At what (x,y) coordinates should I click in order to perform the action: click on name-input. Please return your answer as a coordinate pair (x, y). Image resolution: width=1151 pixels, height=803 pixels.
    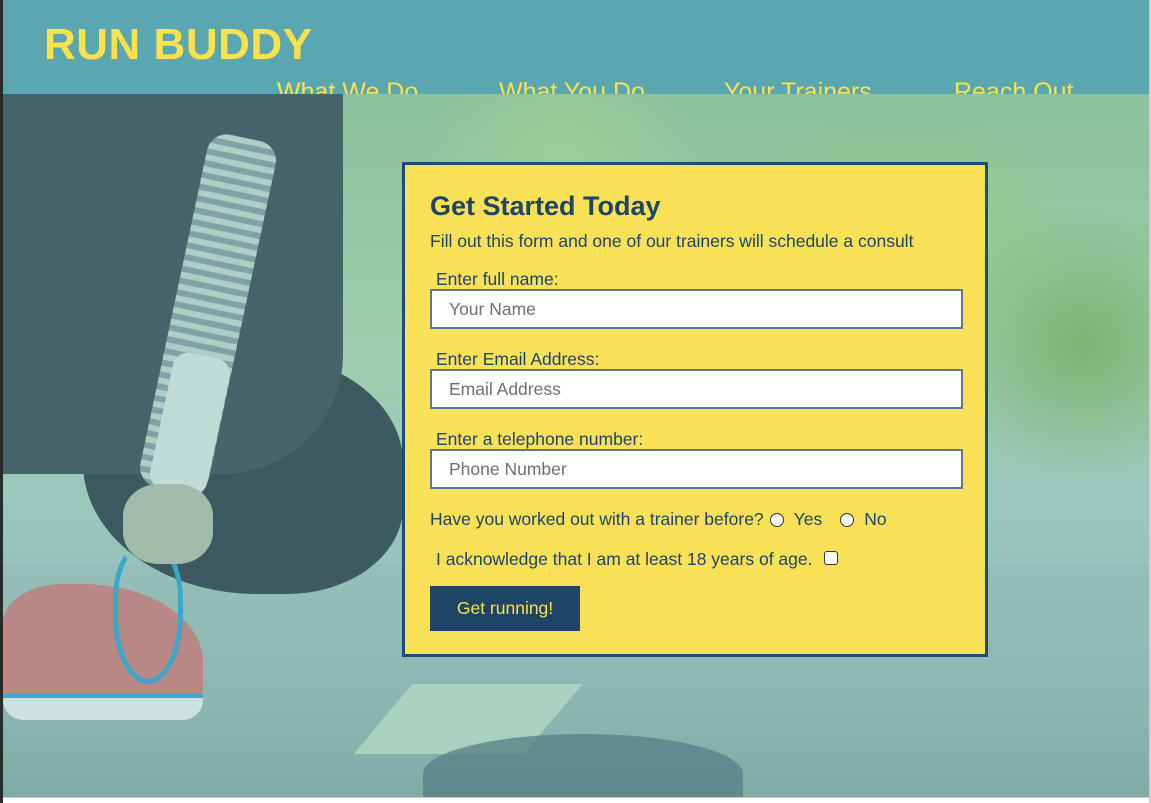
    Looking at the image, I should click on (696, 309).